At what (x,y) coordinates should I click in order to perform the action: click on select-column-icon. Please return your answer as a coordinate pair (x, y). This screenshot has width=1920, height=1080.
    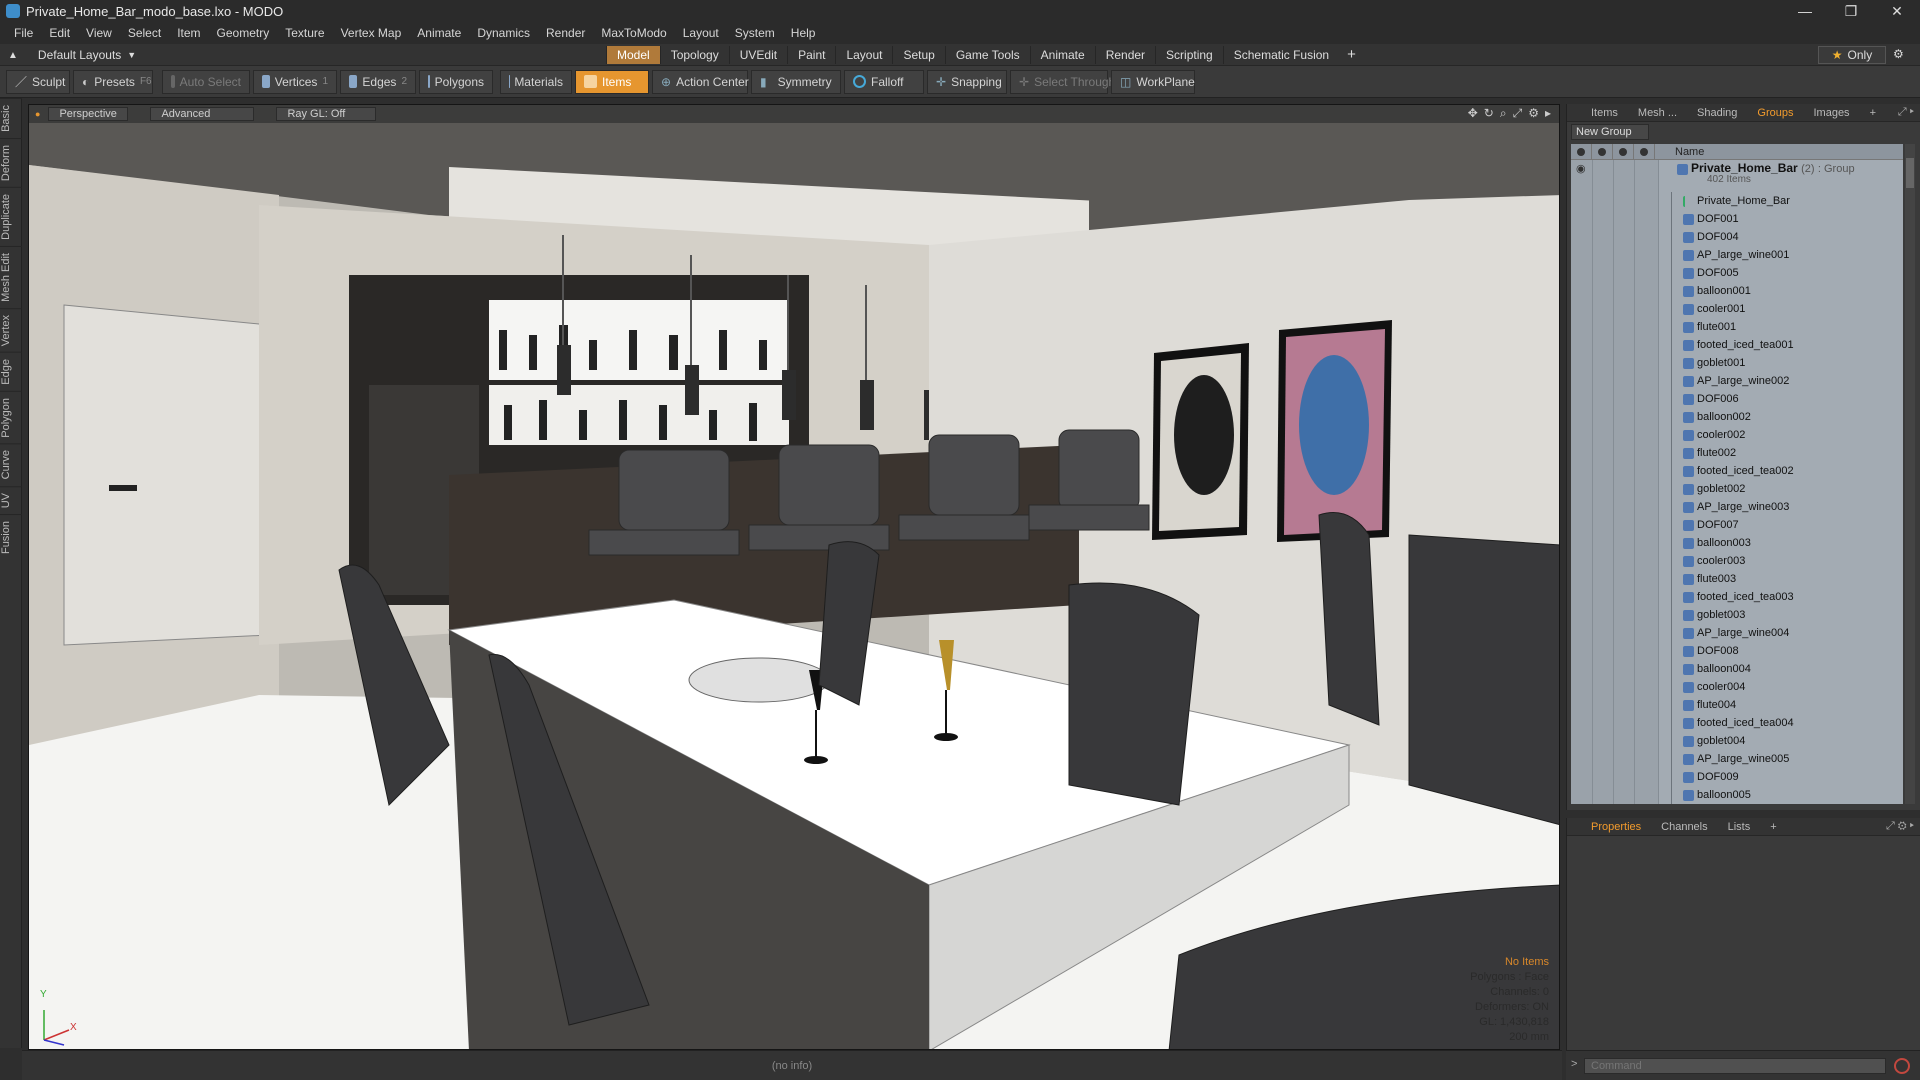
    Looking at the image, I should click on (1644, 152).